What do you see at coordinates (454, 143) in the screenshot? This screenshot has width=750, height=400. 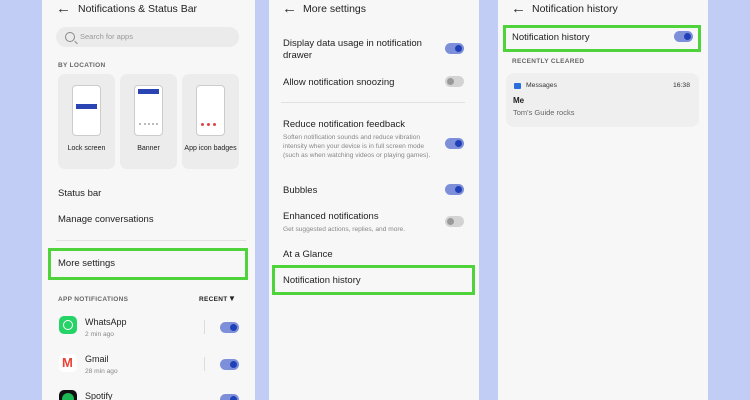 I see `reduce-feedback-toggle` at bounding box center [454, 143].